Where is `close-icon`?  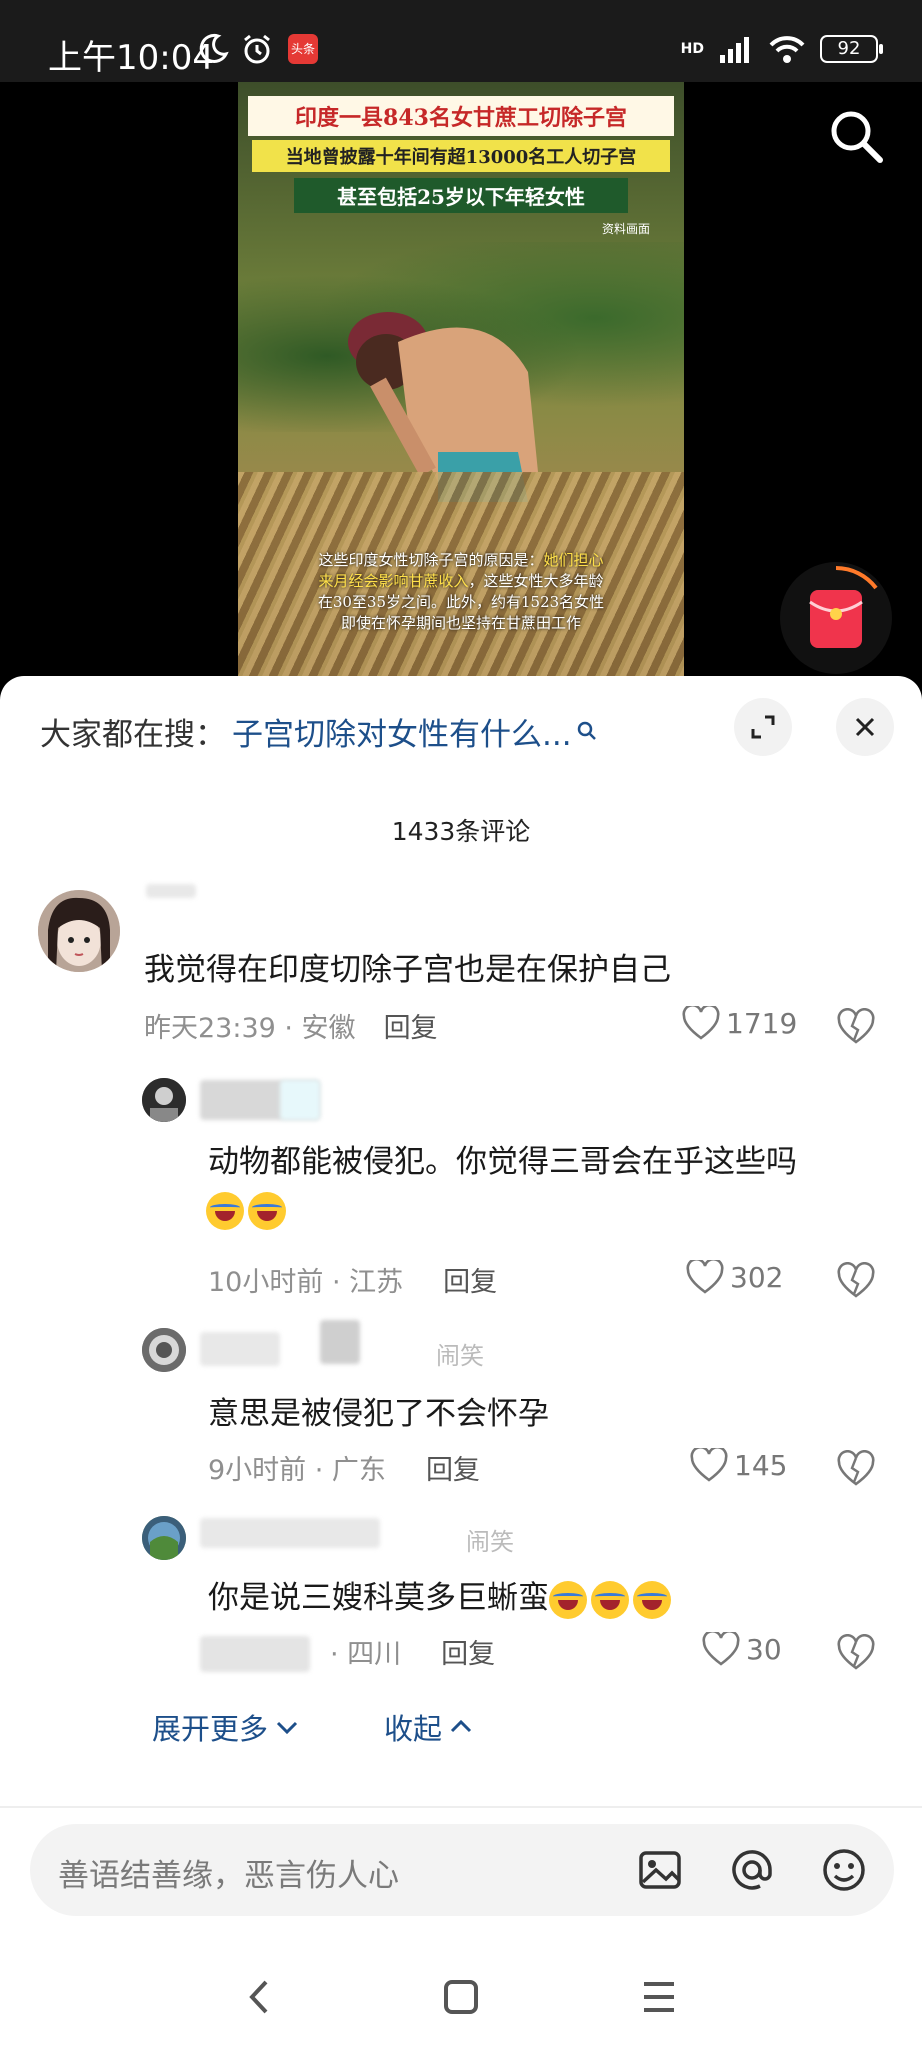
close-icon is located at coordinates (865, 727).